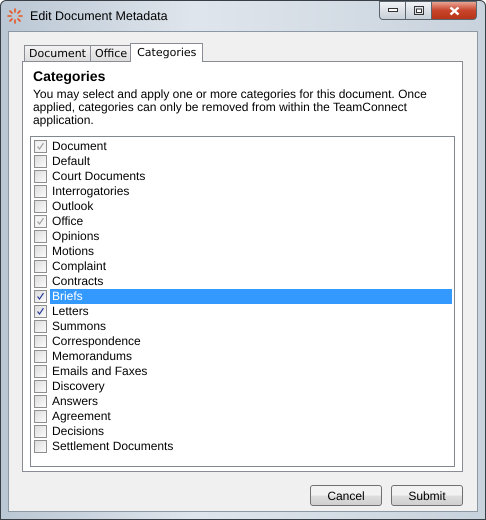  What do you see at coordinates (99, 16) in the screenshot?
I see `window-title: Edit Document Metadata` at bounding box center [99, 16].